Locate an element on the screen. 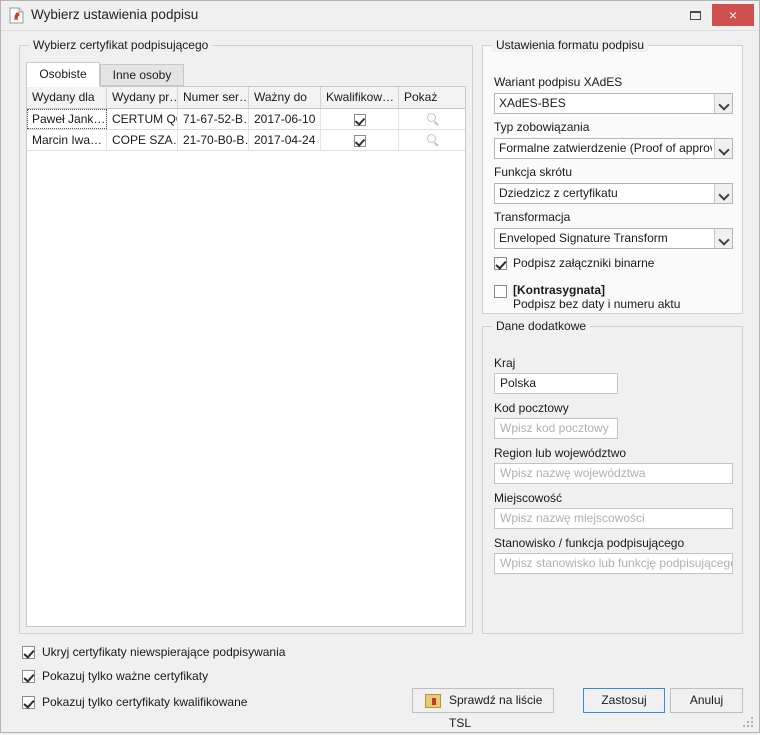 The height and width of the screenshot is (735, 760). countersignature-title-text: [Kontrasygnata] is located at coordinates (559, 290).